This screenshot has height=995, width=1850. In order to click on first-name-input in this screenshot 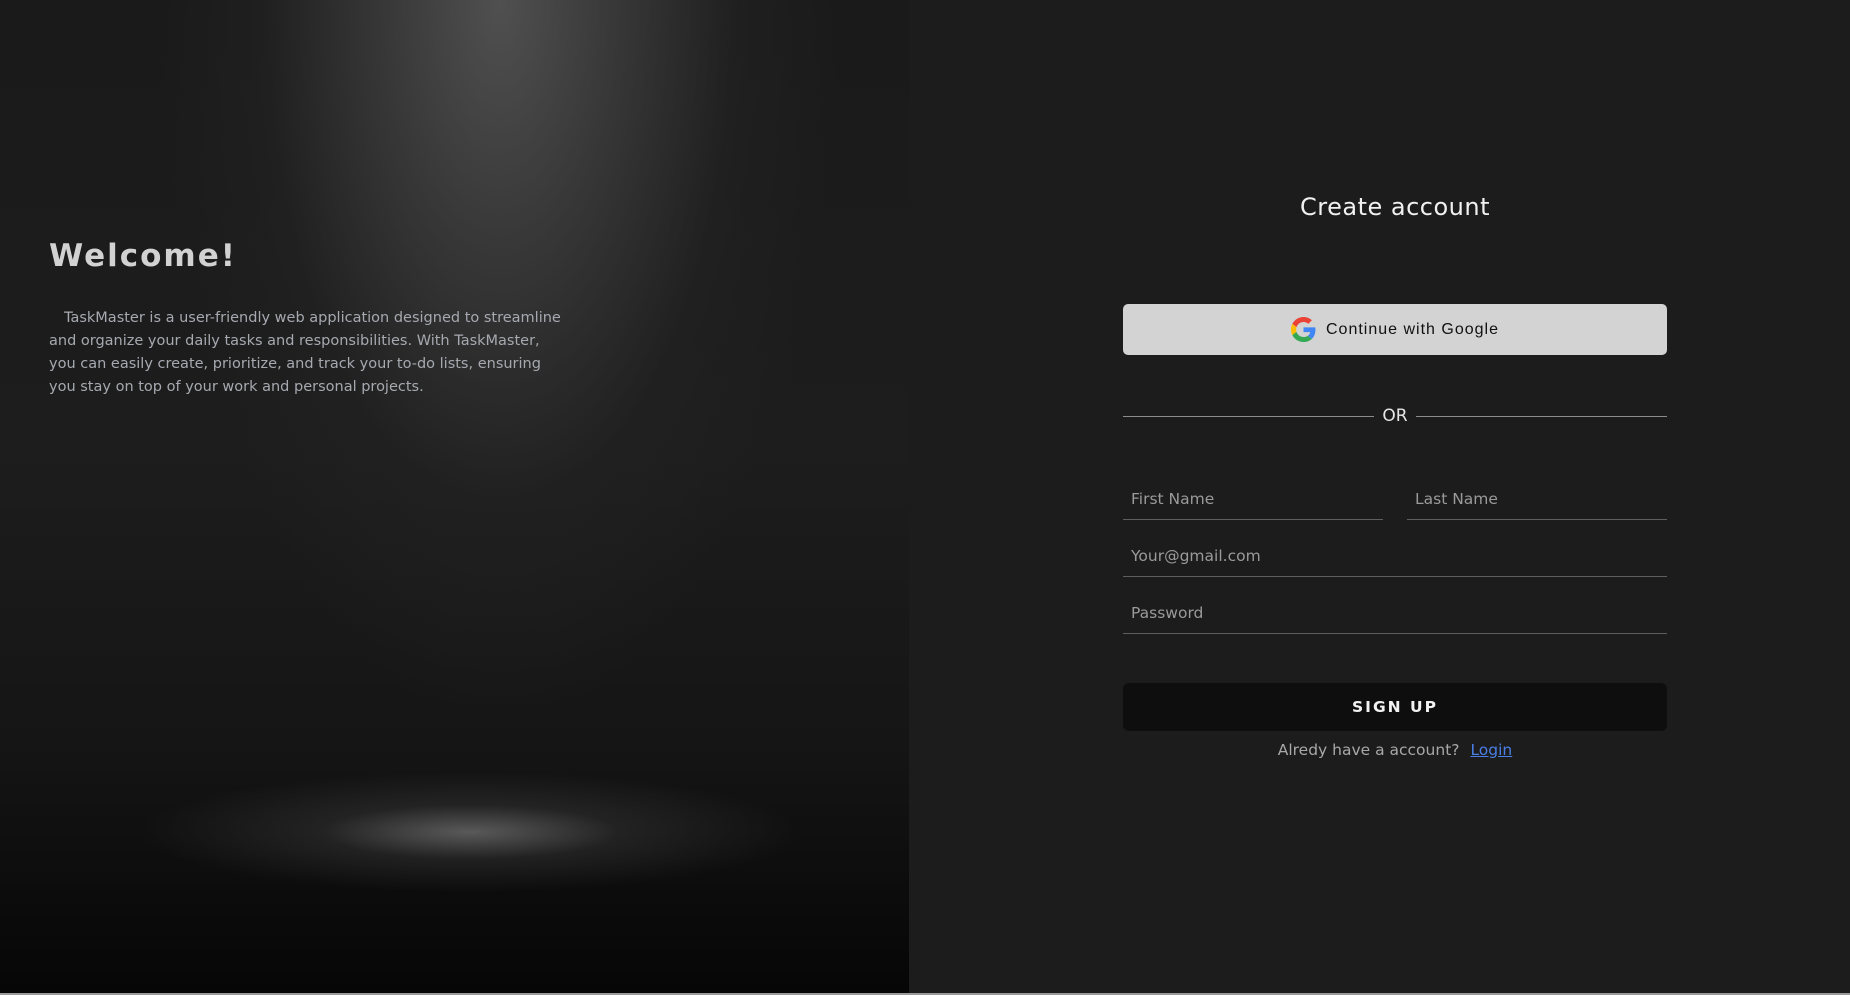, I will do `click(1253, 499)`.